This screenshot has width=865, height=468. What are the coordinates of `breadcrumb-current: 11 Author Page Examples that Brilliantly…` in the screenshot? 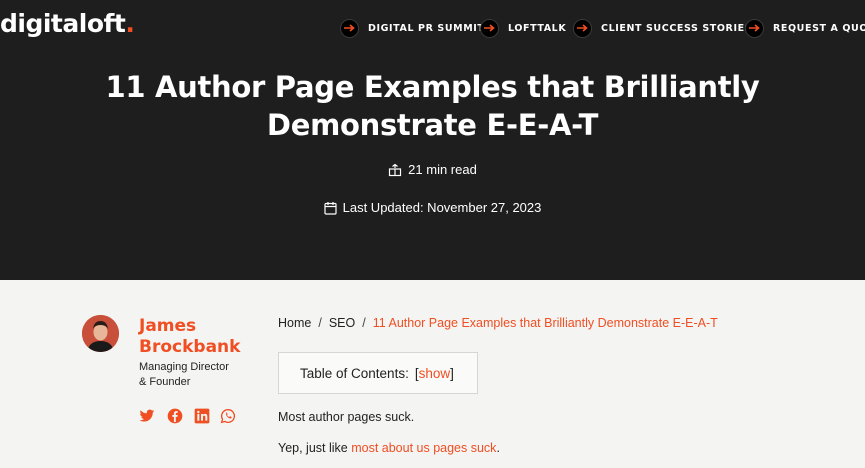 It's located at (545, 323).